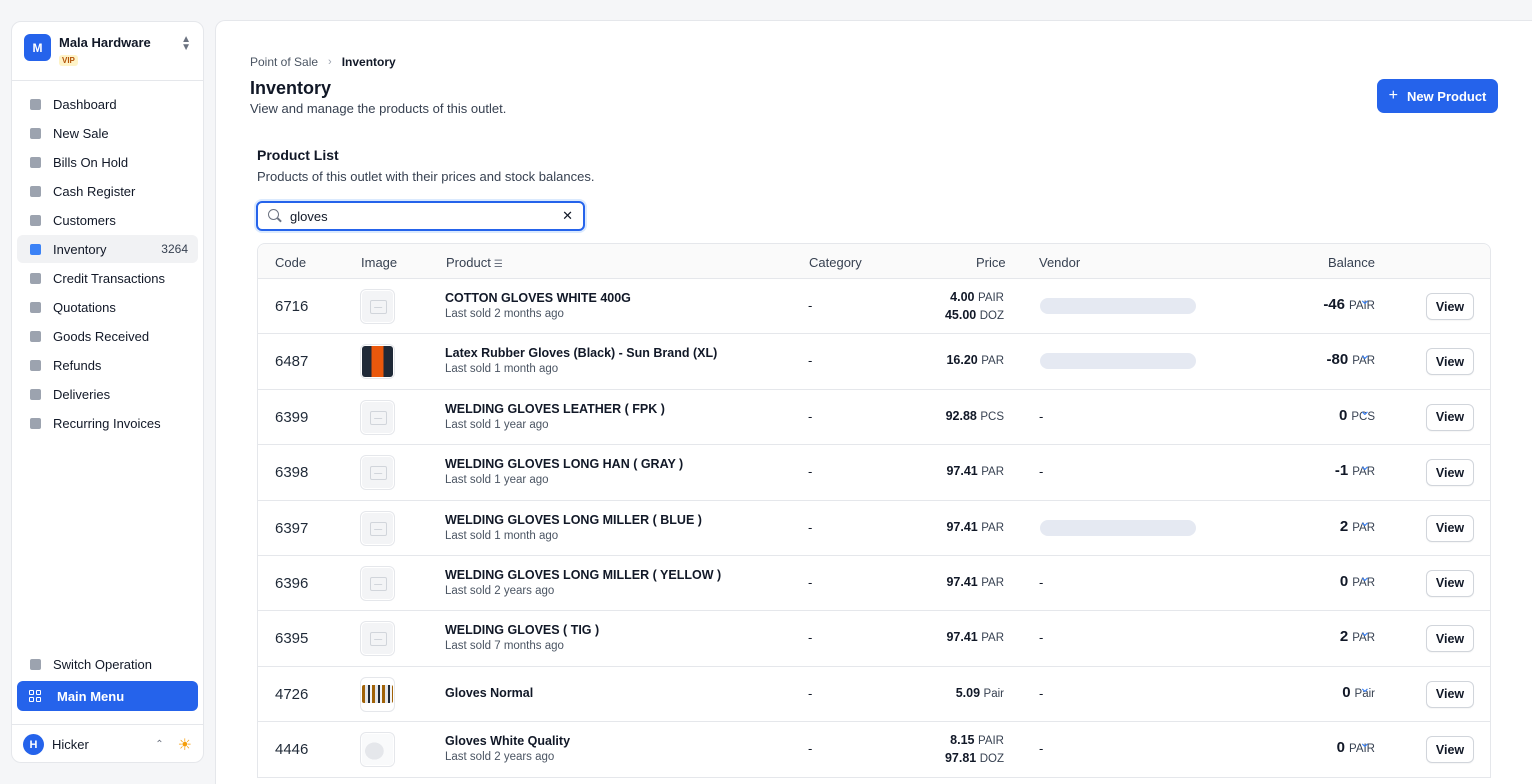 This screenshot has width=1532, height=784. Describe the element at coordinates (107, 249) in the screenshot. I see `sidebar-item-inventory: Inventory 3264` at that location.